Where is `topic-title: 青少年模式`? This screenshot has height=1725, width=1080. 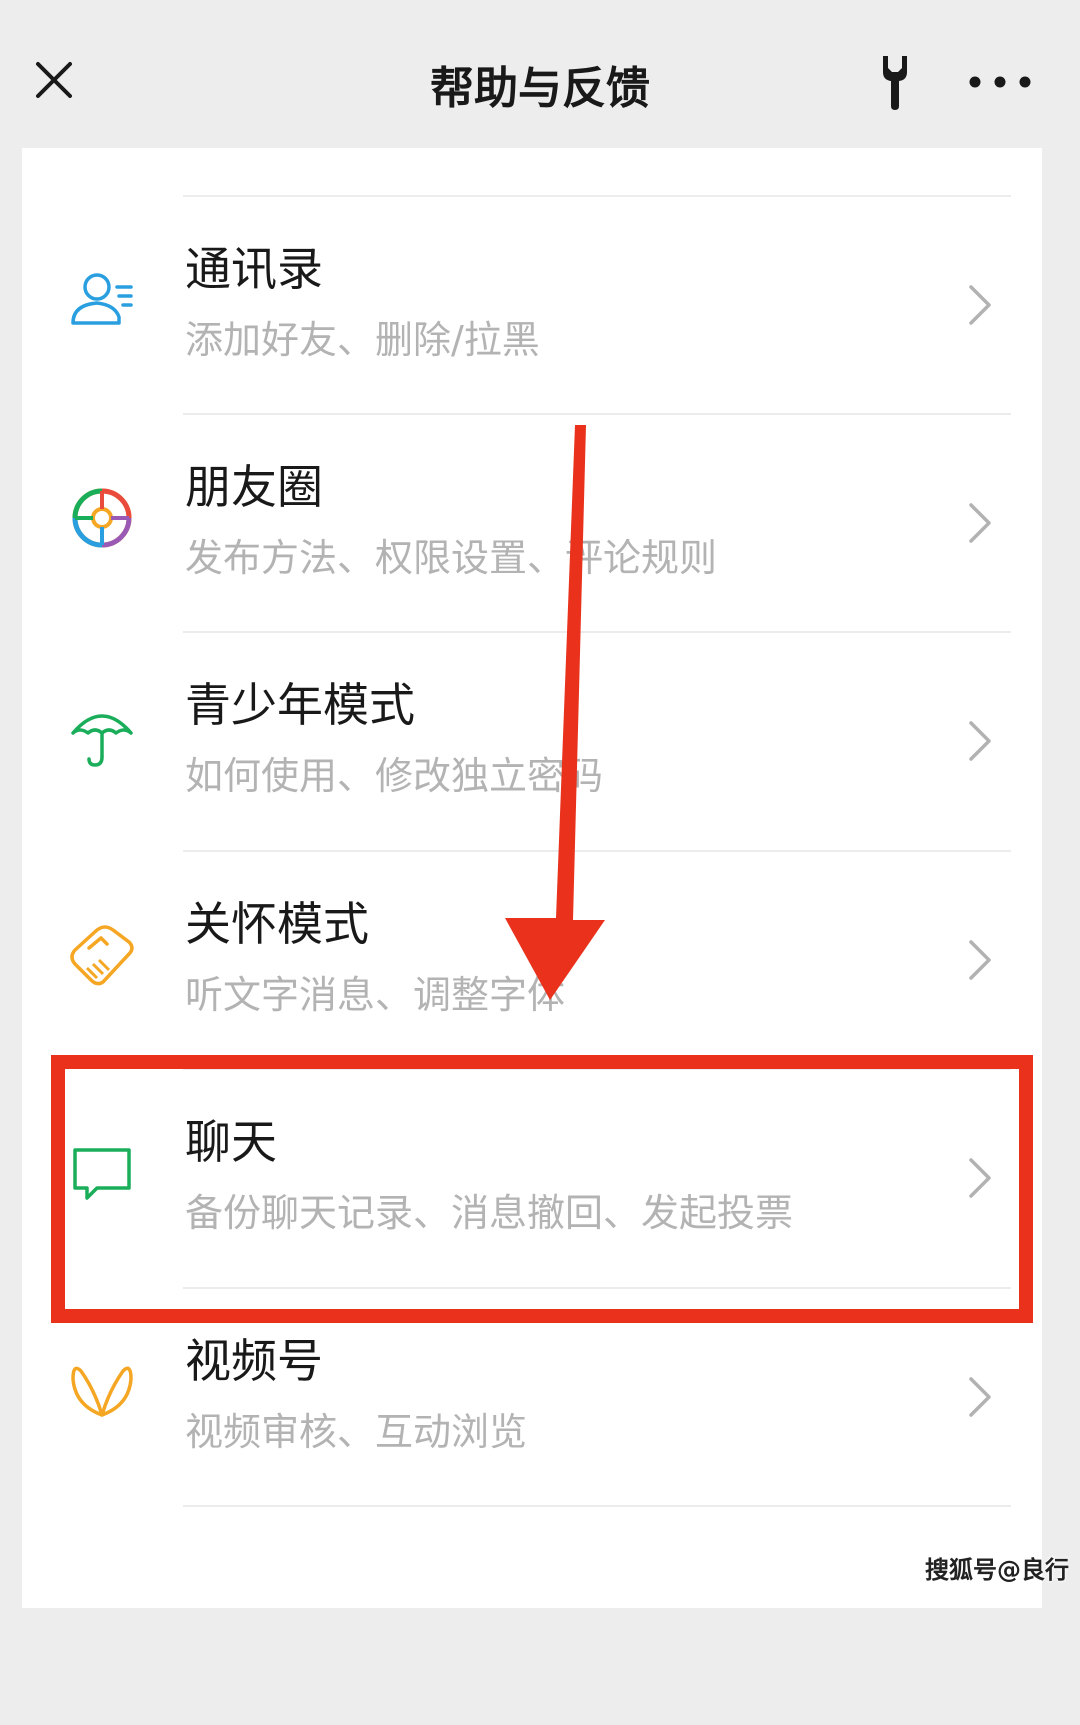 topic-title: 青少年模式 is located at coordinates (300, 705).